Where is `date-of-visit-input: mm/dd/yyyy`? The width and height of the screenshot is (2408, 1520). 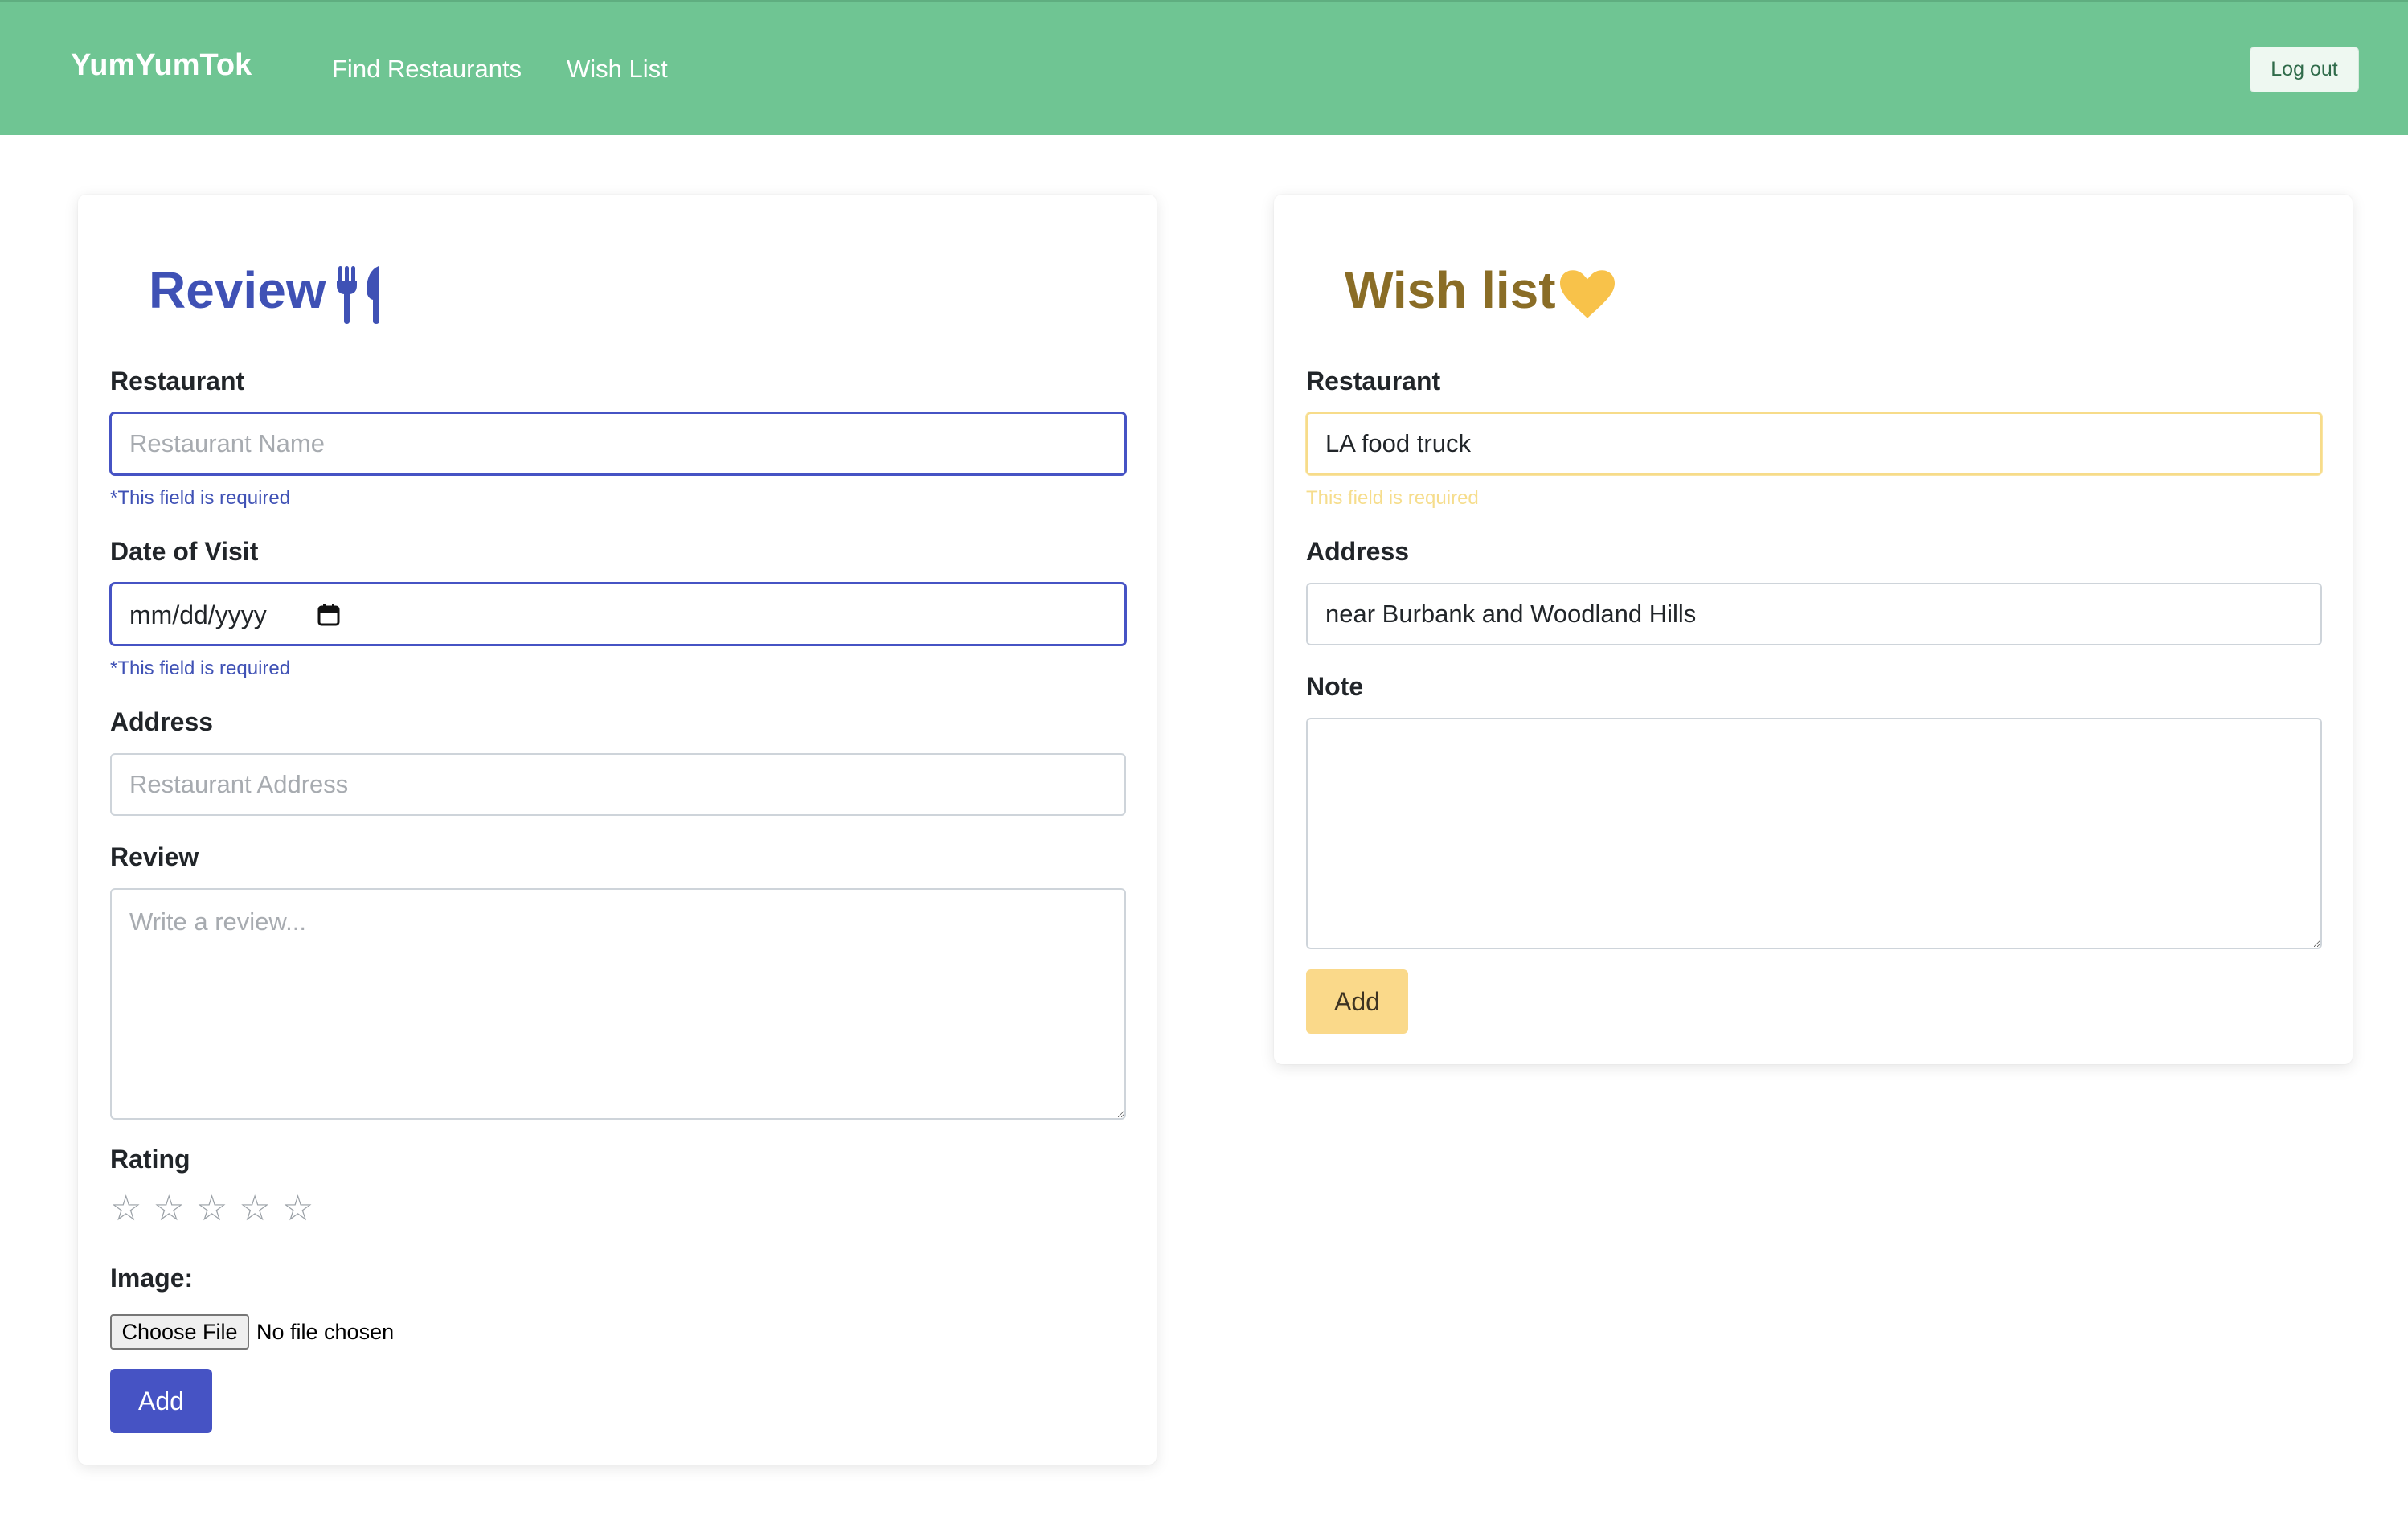 date-of-visit-input: mm/dd/yyyy is located at coordinates (618, 614).